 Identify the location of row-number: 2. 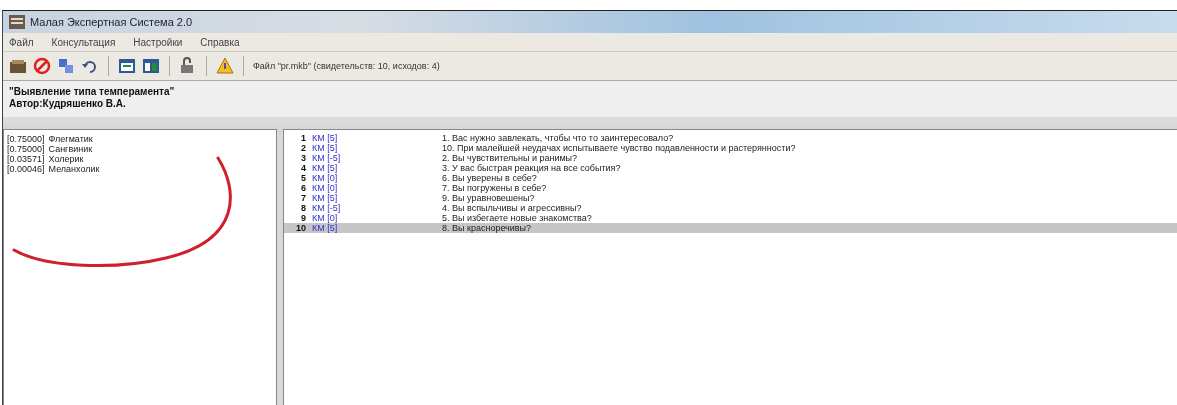
(303, 148).